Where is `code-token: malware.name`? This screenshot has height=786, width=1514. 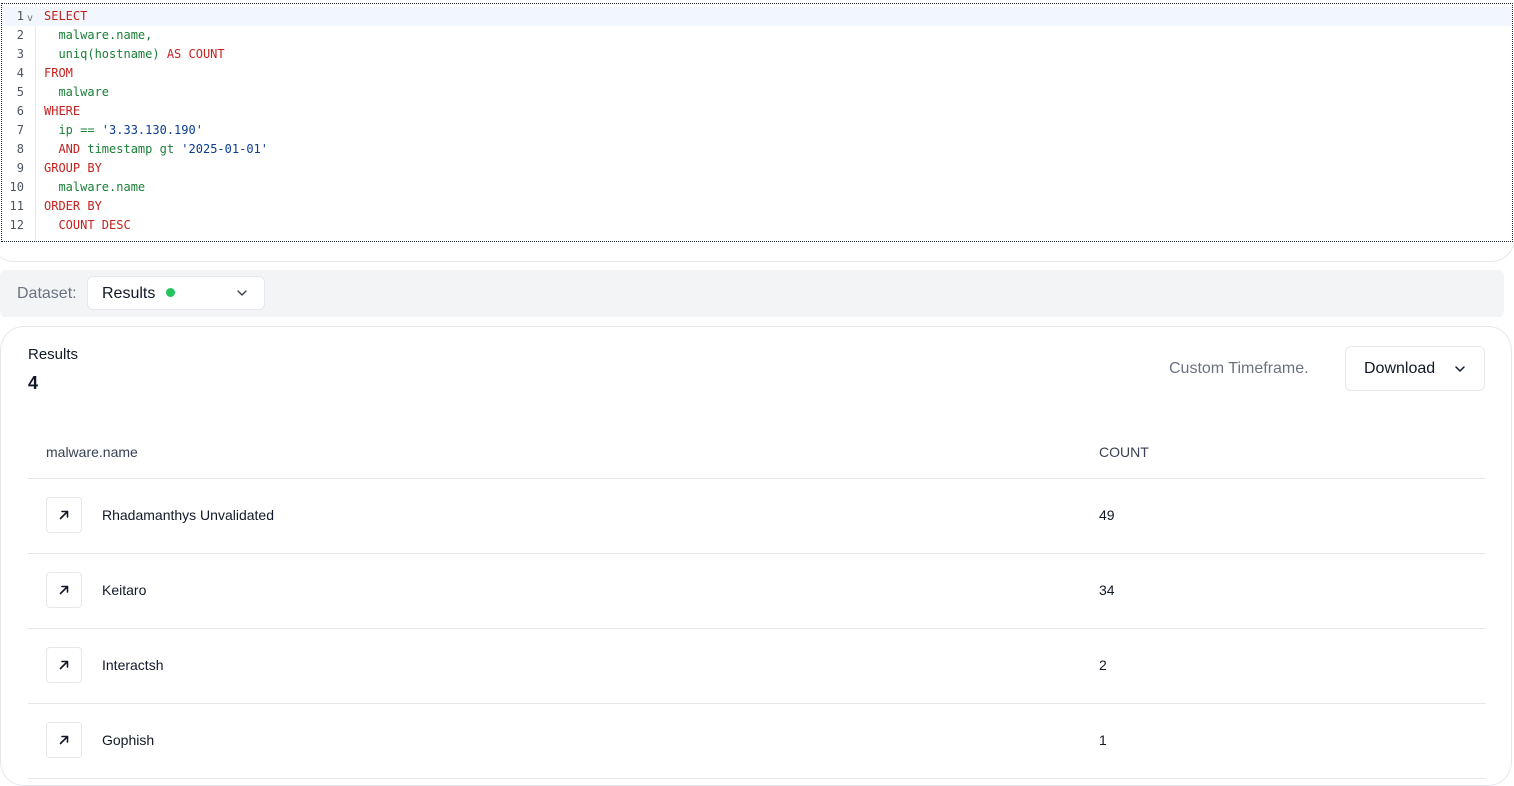
code-token: malware.name is located at coordinates (95, 187).